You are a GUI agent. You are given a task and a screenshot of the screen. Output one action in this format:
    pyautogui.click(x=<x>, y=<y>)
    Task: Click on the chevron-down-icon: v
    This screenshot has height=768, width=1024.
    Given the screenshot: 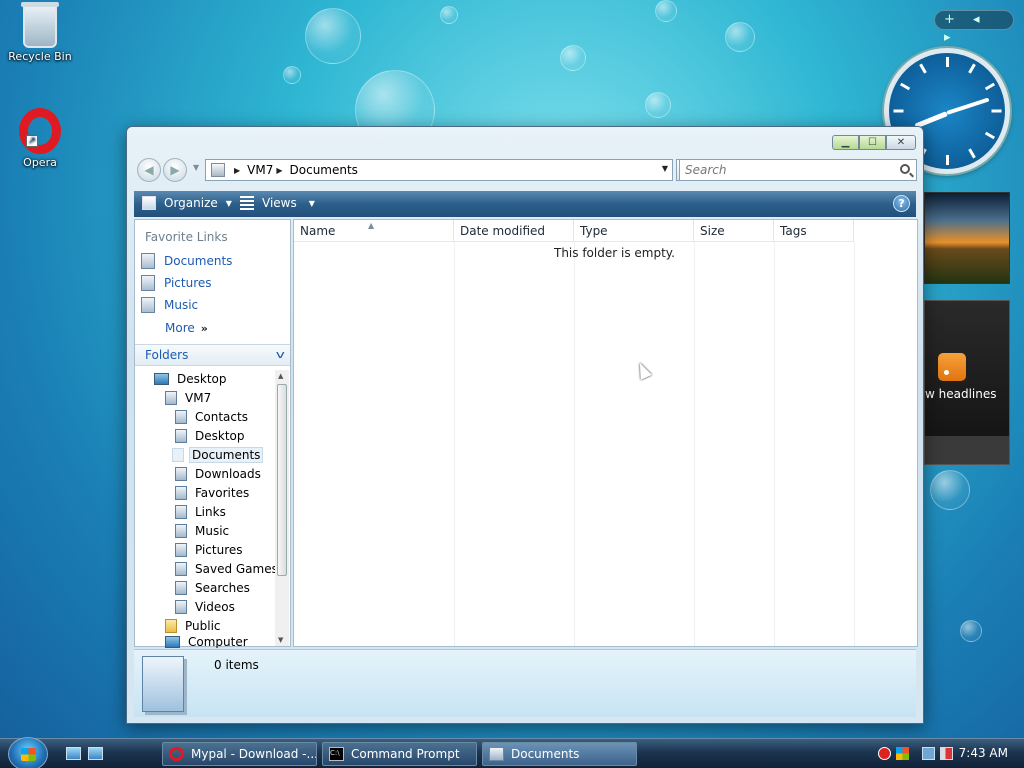 What is the action you would take?
    pyautogui.click(x=281, y=354)
    